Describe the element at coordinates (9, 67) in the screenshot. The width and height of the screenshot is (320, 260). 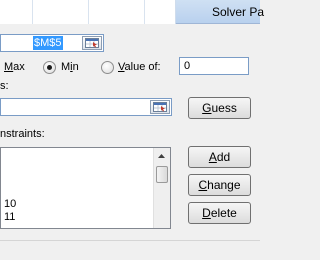
I see `max-label-mnemonic: M` at that location.